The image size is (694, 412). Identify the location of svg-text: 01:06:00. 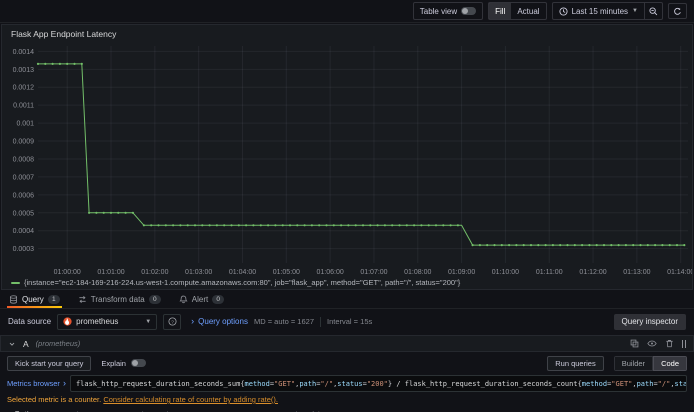
(330, 272).